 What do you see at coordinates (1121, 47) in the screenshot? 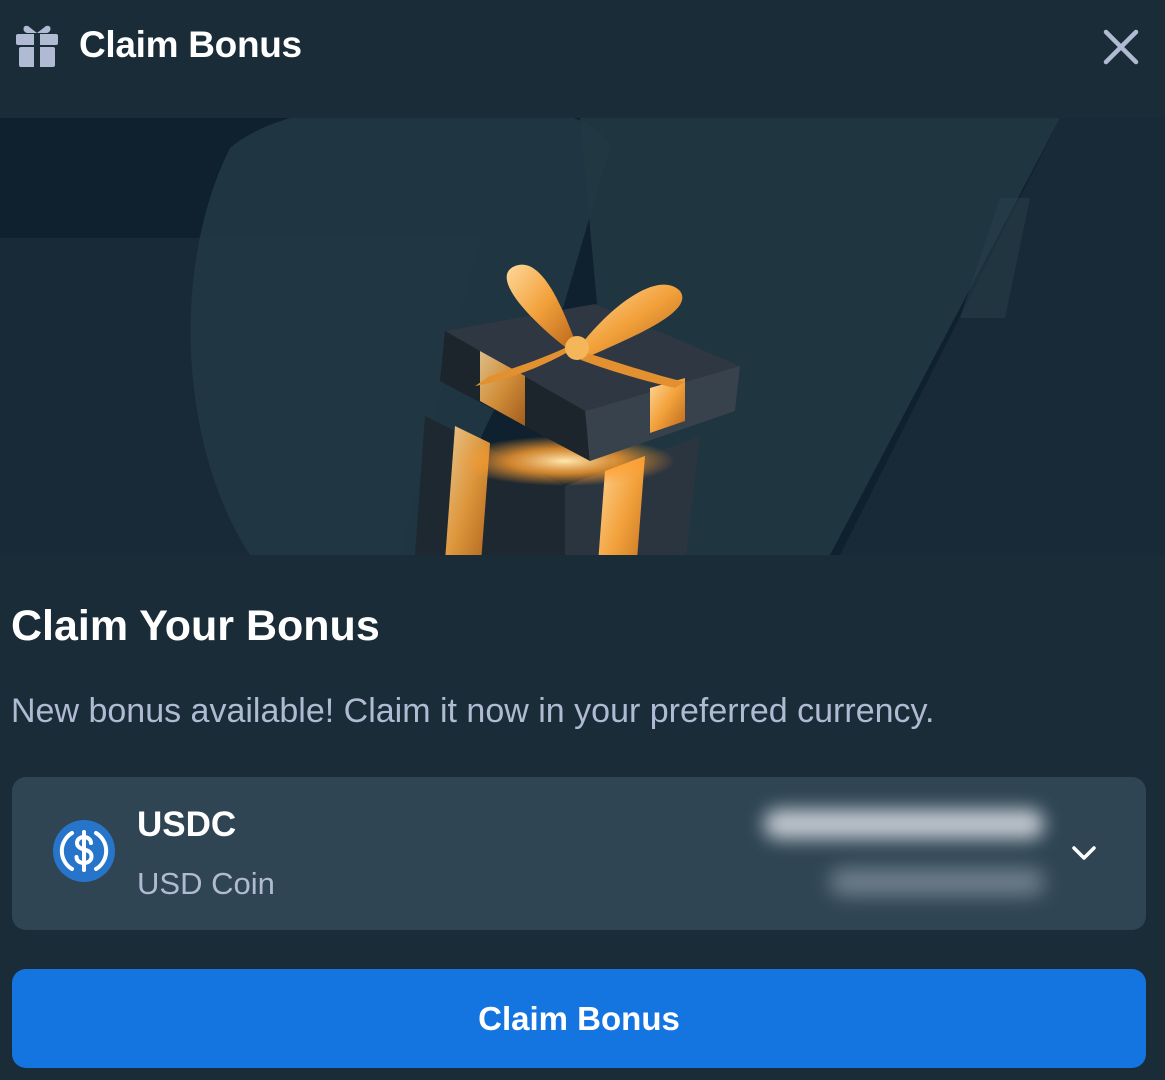
I see `close-icon` at bounding box center [1121, 47].